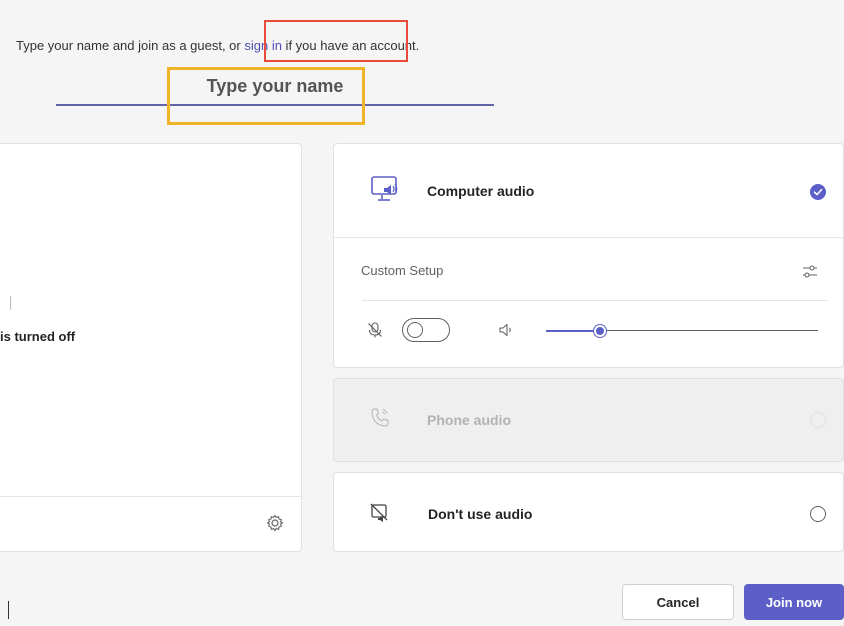 Image resolution: width=844 pixels, height=626 pixels. I want to click on preview-divider, so click(10, 303).